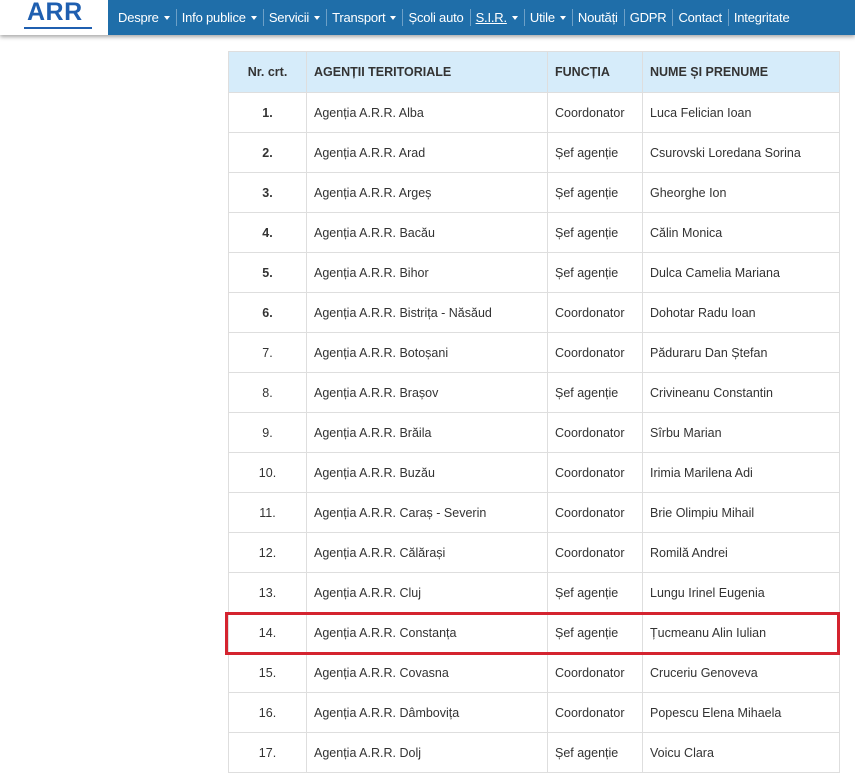 This screenshot has height=773, width=855. I want to click on cell-agency: Agenția A.R.R. Dâmbovița, so click(427, 712).